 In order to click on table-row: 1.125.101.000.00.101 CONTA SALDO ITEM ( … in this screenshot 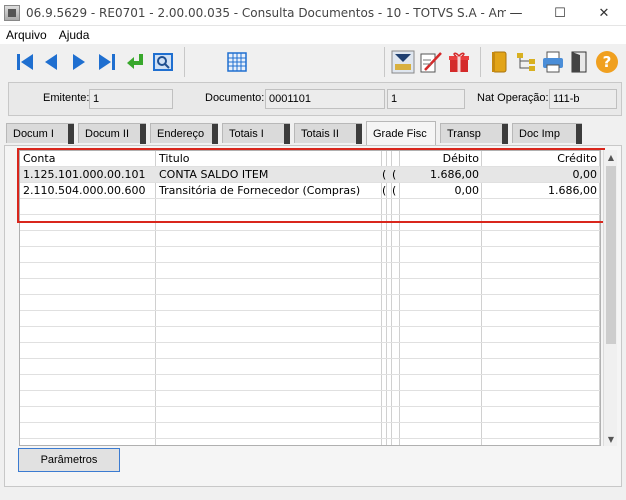, I will do `click(310, 175)`.